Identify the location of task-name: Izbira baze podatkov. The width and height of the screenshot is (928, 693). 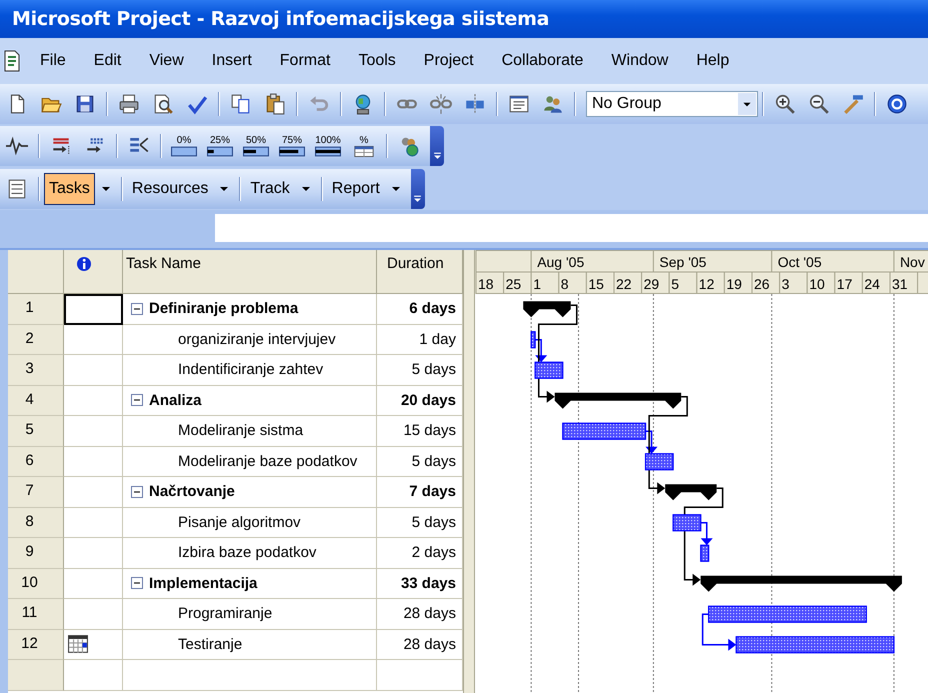
(247, 553).